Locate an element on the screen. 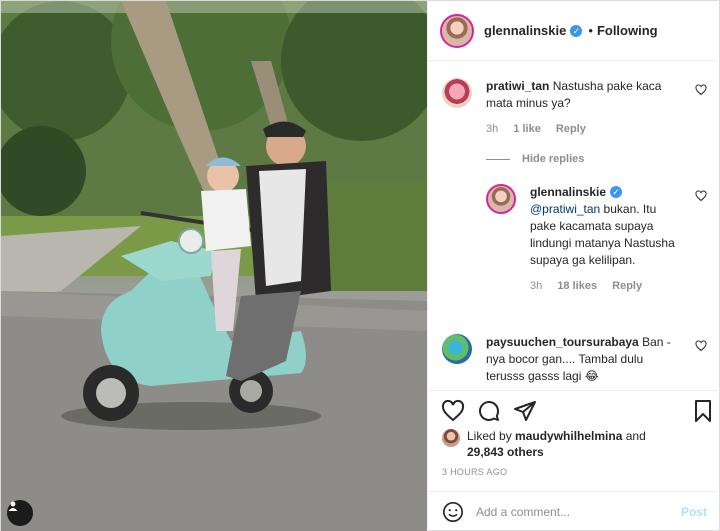 The height and width of the screenshot is (531, 720). comment-username: pratiwi_tan is located at coordinates (517, 86).